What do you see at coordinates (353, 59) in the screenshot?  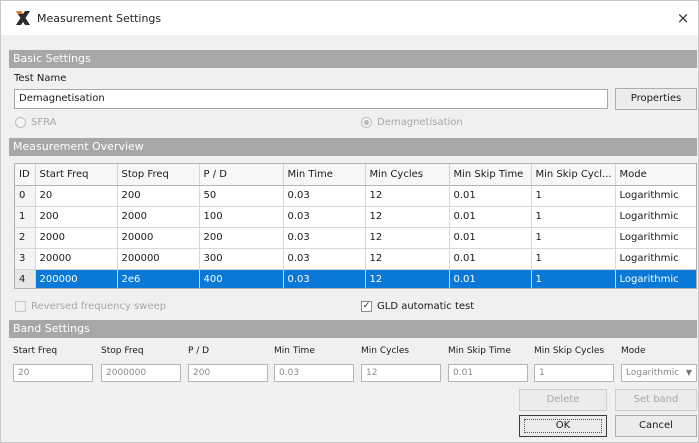 I see `basic-settings-header: Basic Settings` at bounding box center [353, 59].